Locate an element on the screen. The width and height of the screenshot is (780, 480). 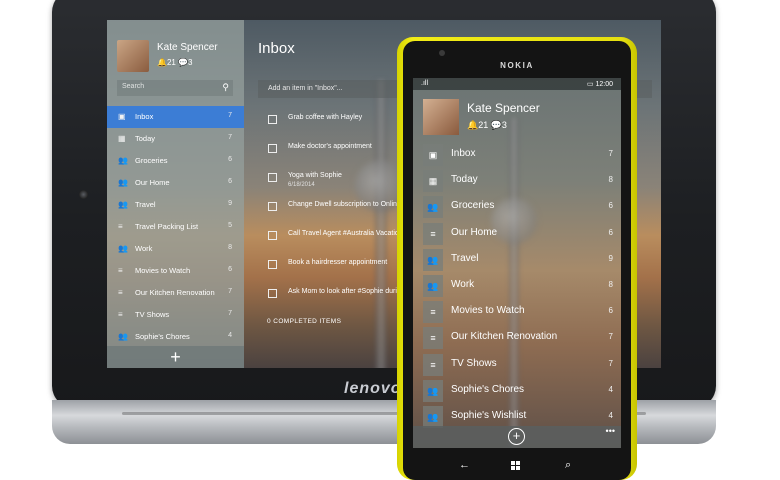
sidebar-item-label: Sophie's Chores is located at coordinates (162, 336).